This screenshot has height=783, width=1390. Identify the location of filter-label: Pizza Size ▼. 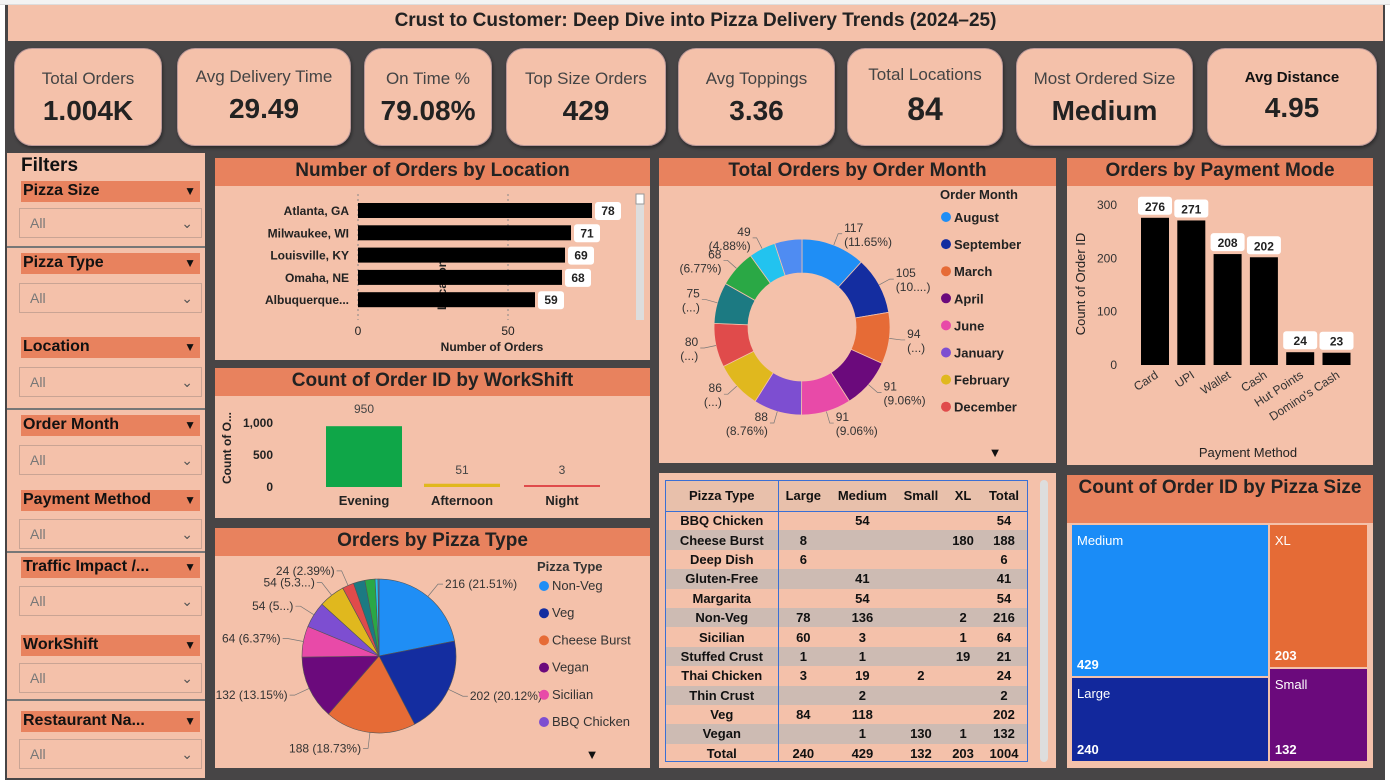
(110, 191).